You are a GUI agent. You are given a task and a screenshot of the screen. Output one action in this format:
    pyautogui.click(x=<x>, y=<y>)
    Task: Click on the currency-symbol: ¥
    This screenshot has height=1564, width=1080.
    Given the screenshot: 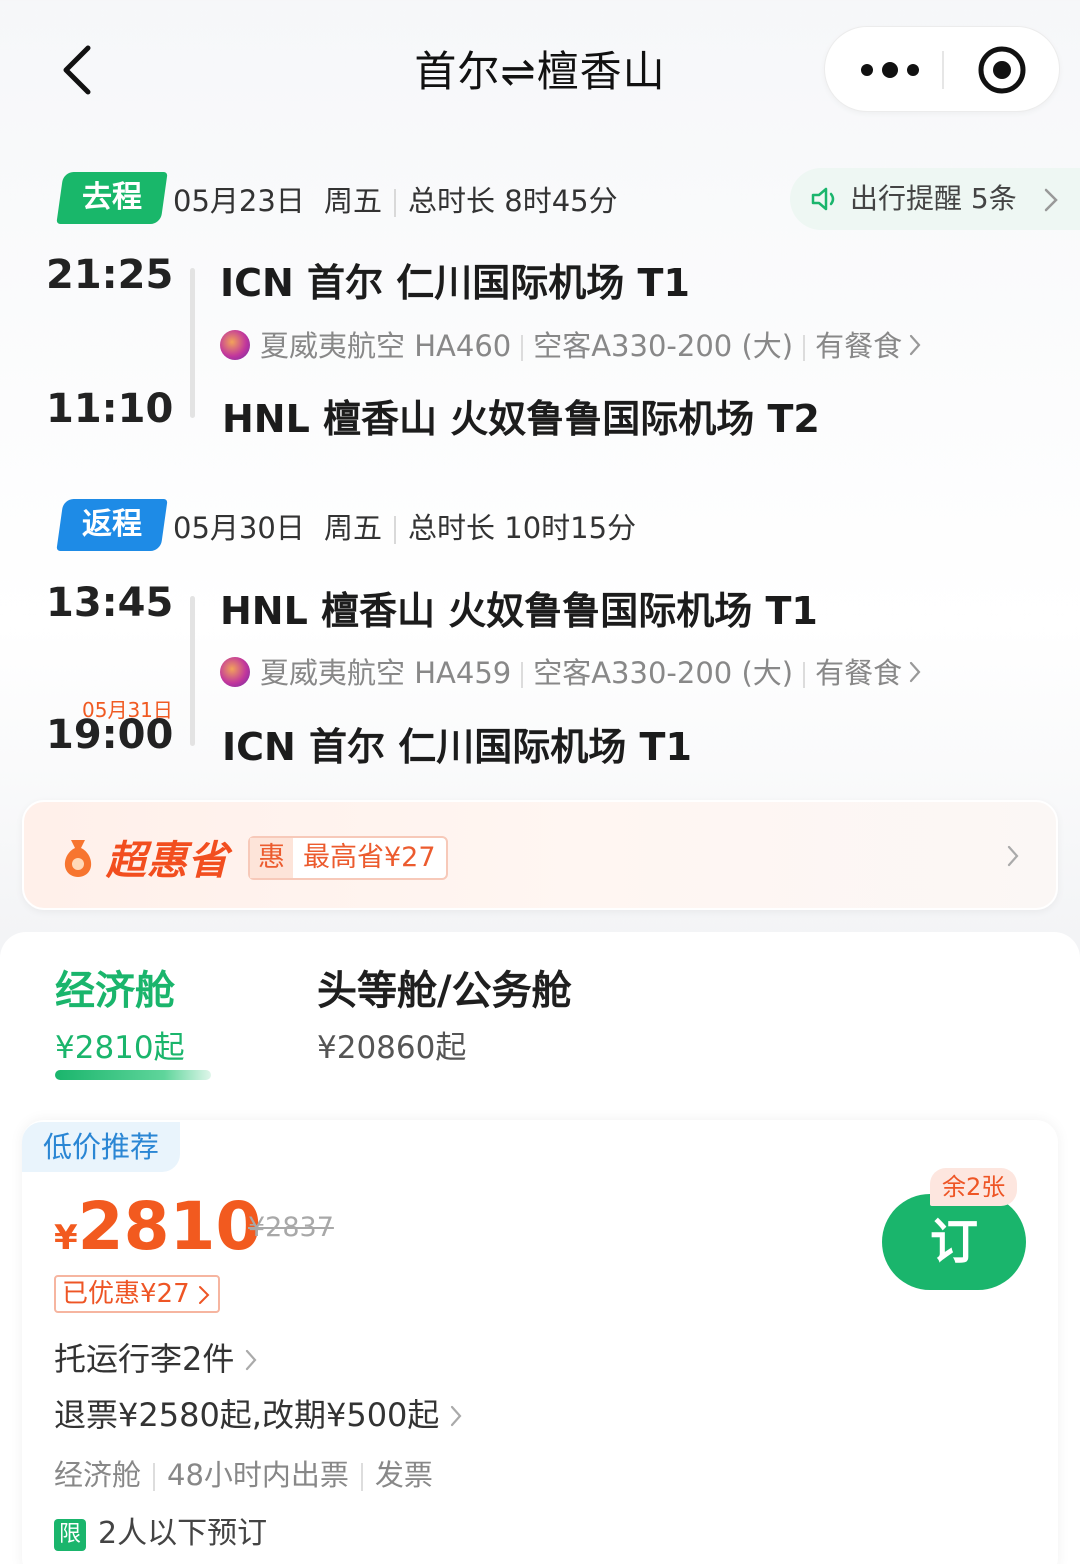 What is the action you would take?
    pyautogui.click(x=66, y=1238)
    